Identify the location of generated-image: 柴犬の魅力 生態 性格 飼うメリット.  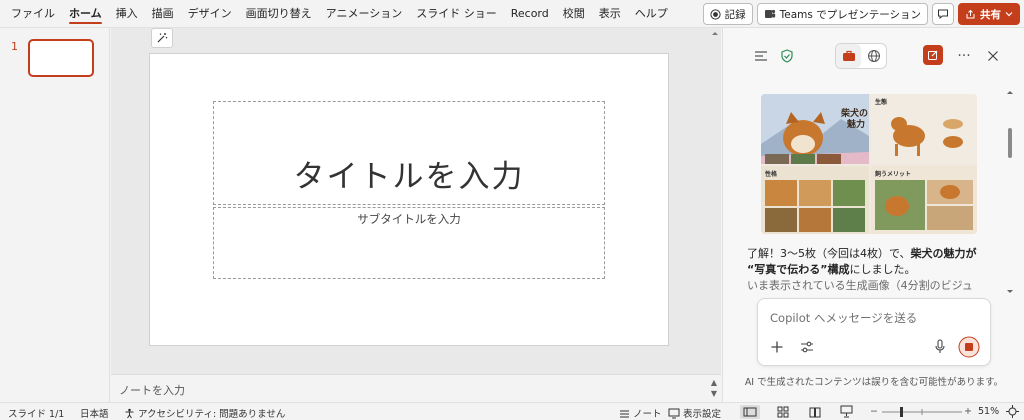
(869, 164).